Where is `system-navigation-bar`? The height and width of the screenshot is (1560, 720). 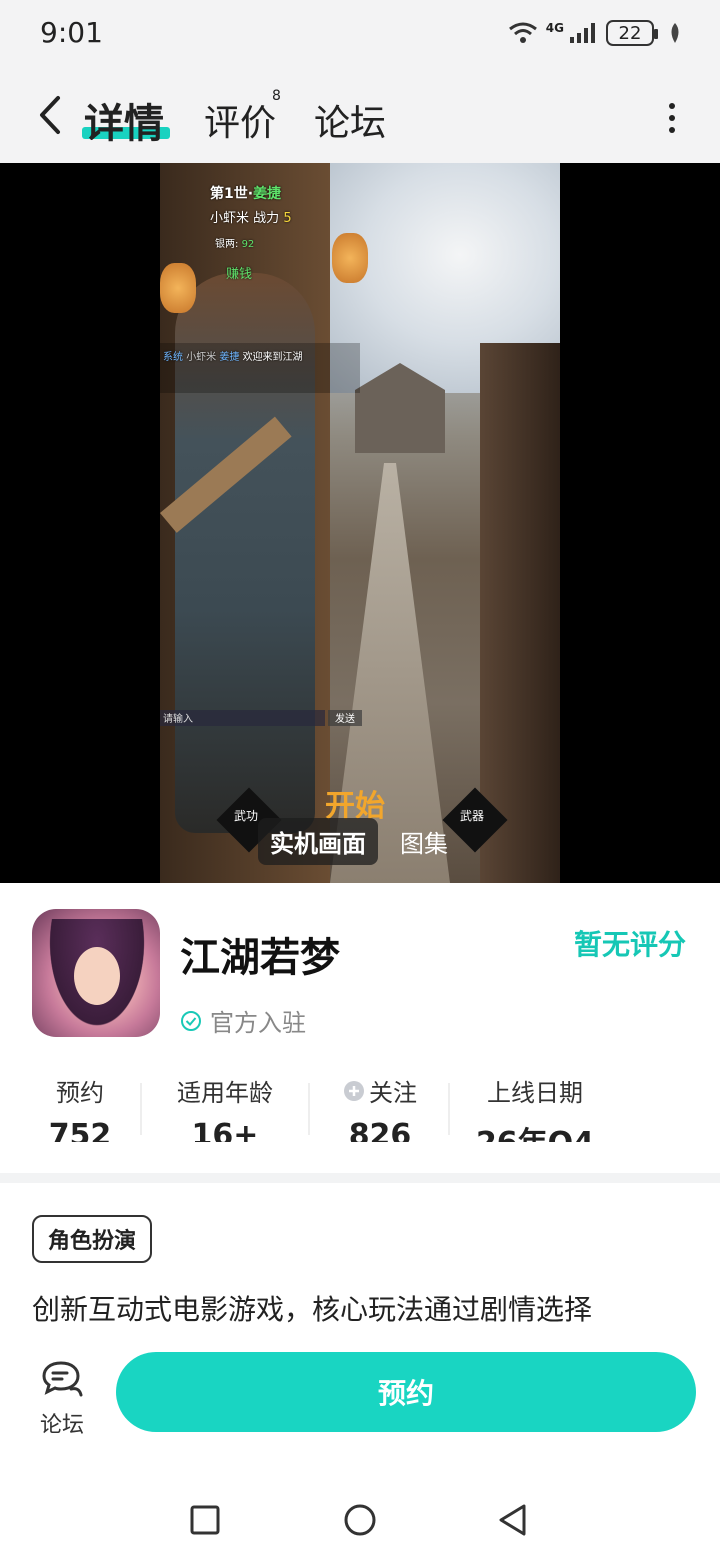 system-navigation-bar is located at coordinates (360, 1517).